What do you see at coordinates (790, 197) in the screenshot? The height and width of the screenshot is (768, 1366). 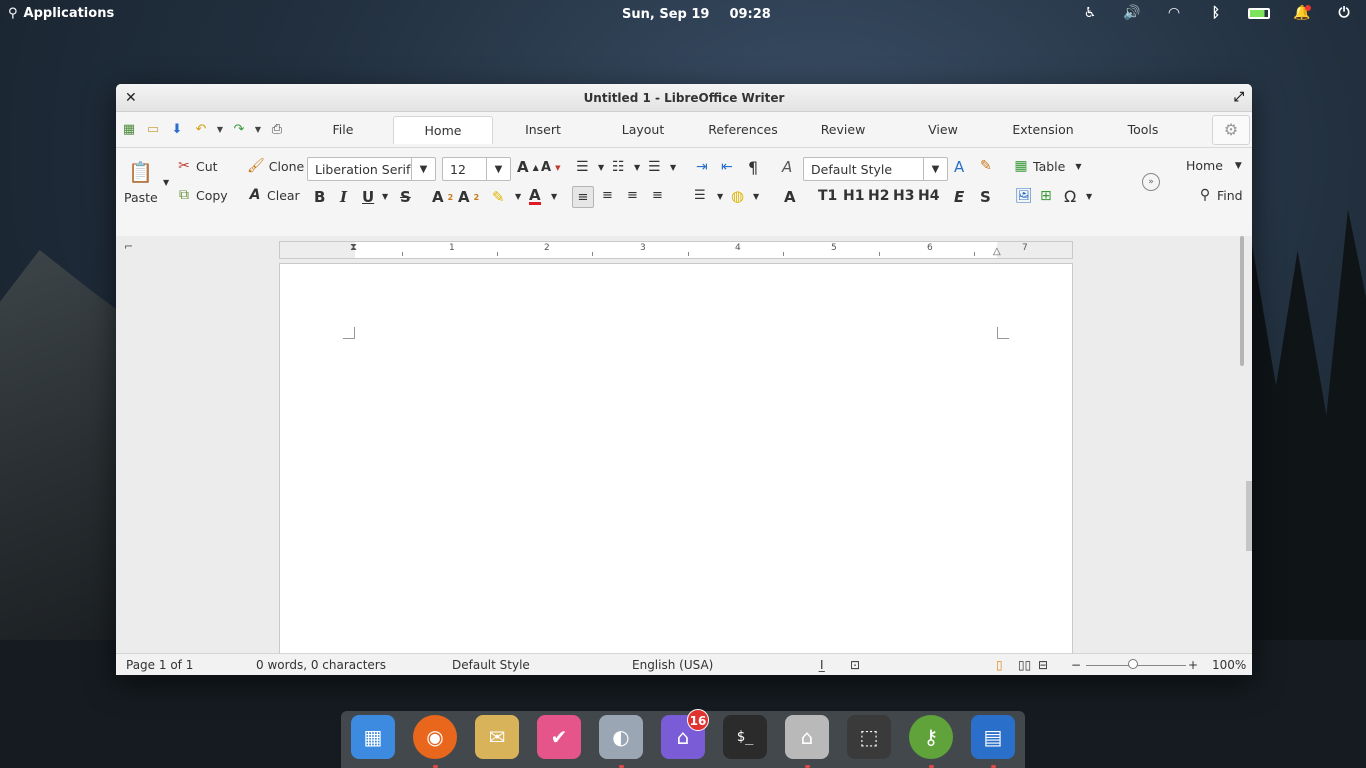 I see `default-character-icon: A` at bounding box center [790, 197].